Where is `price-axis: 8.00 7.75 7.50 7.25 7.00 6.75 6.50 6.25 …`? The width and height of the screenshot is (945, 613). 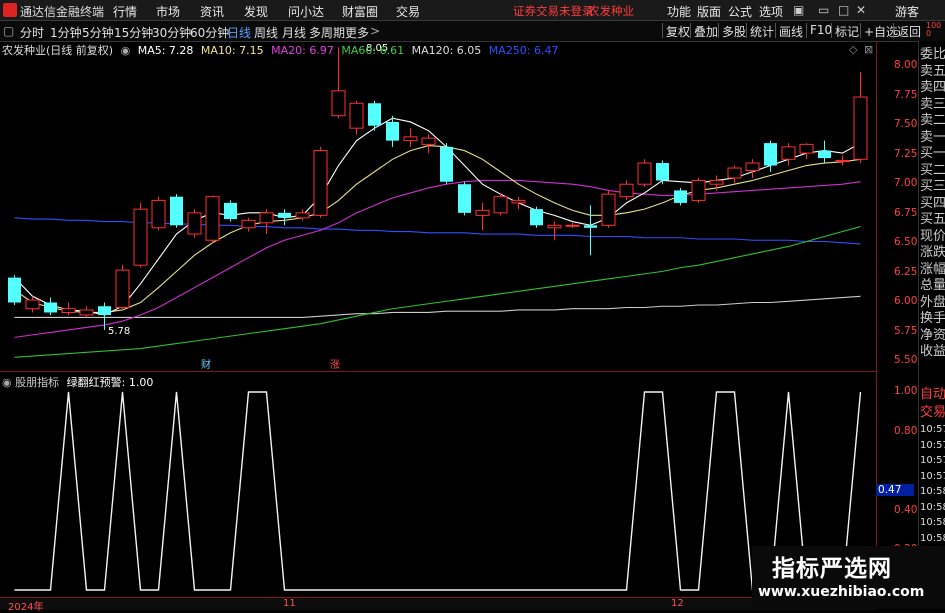 price-axis: 8.00 7.75 7.50 7.25 7.00 6.75 6.50 6.25 … is located at coordinates (897, 326).